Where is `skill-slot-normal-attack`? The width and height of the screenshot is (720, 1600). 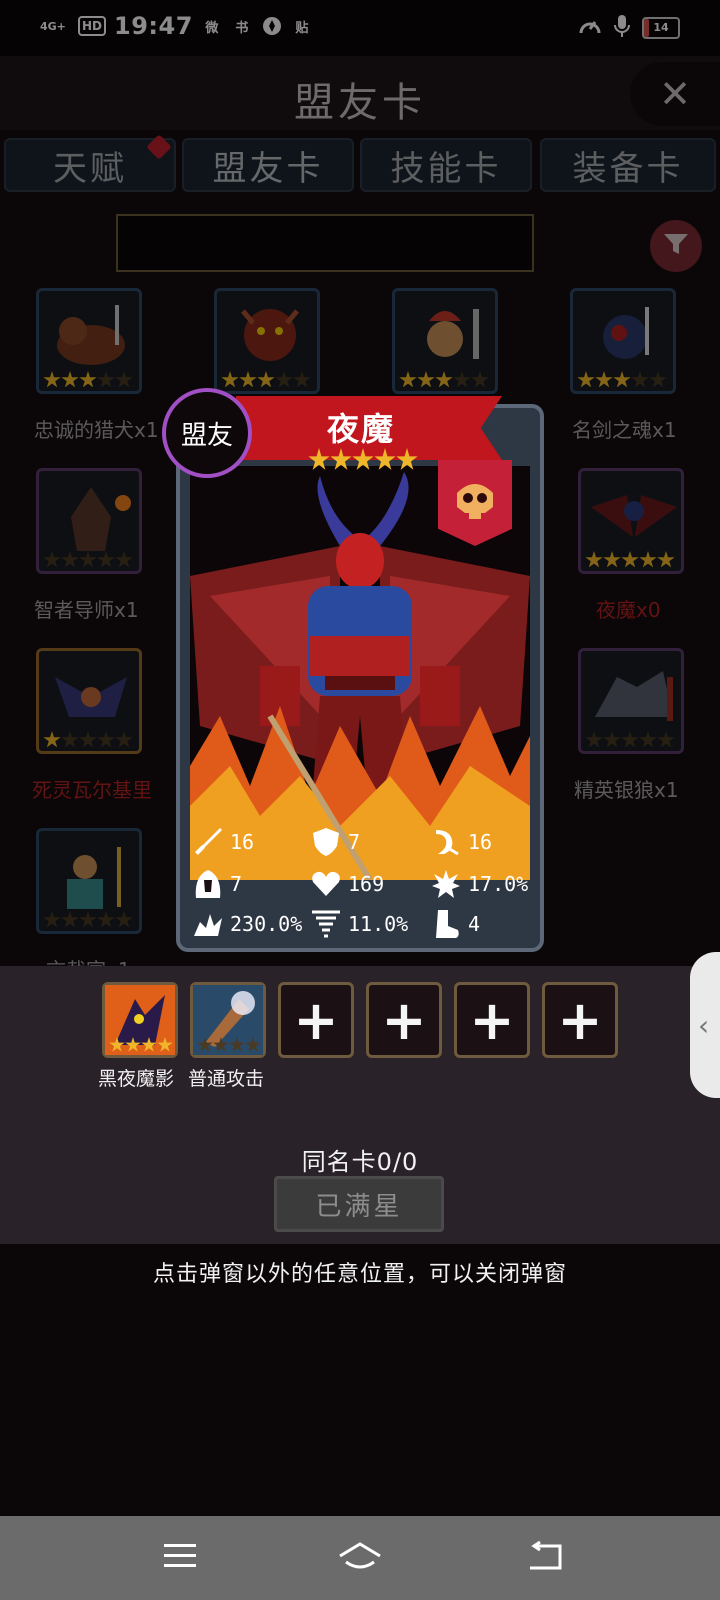
skill-slot-normal-attack is located at coordinates (228, 1020).